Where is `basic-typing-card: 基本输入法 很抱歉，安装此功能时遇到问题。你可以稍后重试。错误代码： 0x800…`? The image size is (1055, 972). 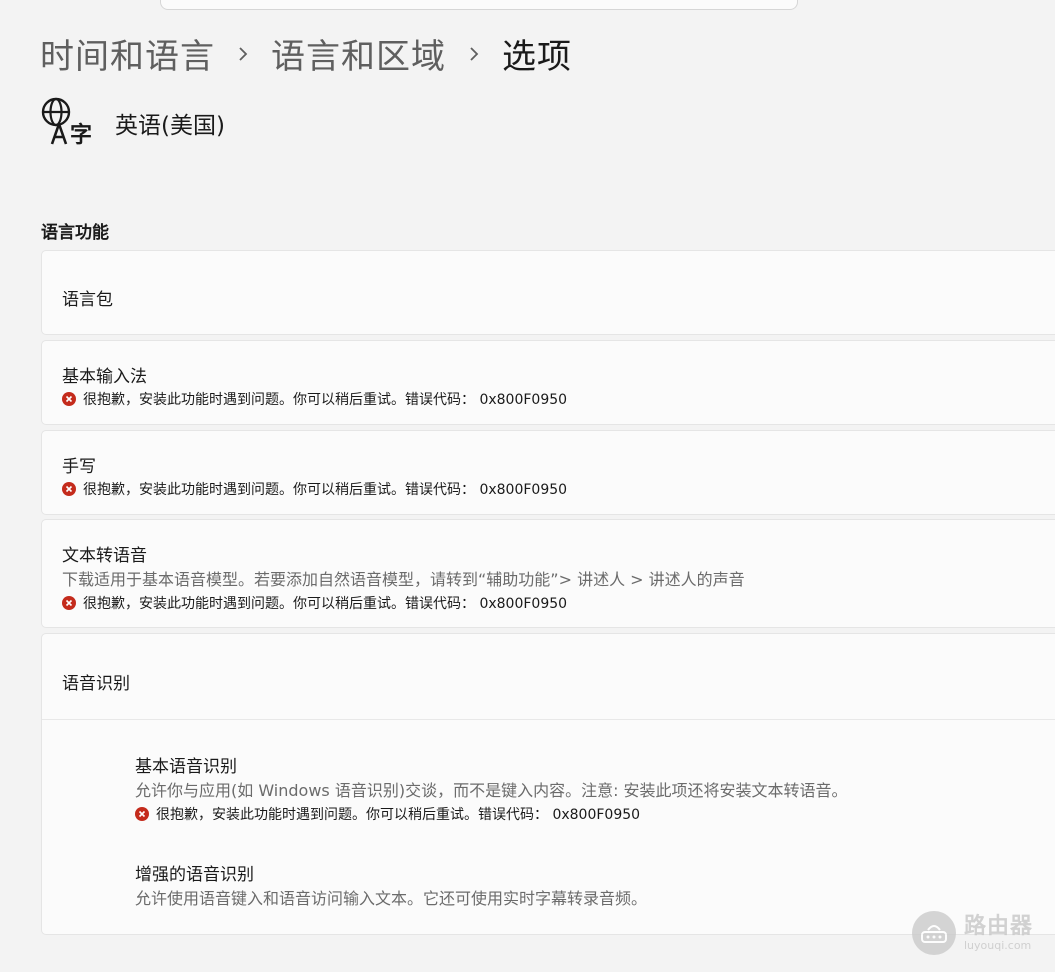
basic-typing-card: 基本输入法 很抱歉，安装此功能时遇到问题。你可以稍后重试。错误代码： 0x800… is located at coordinates (548, 382).